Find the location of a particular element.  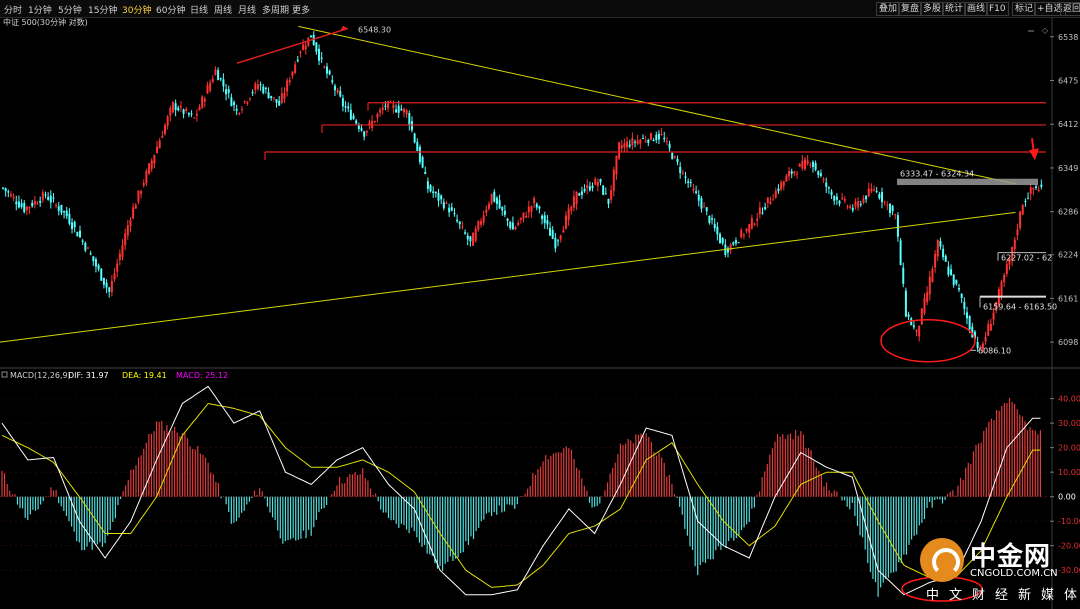

timeframe-tab: 更多 is located at coordinates (301, 9).